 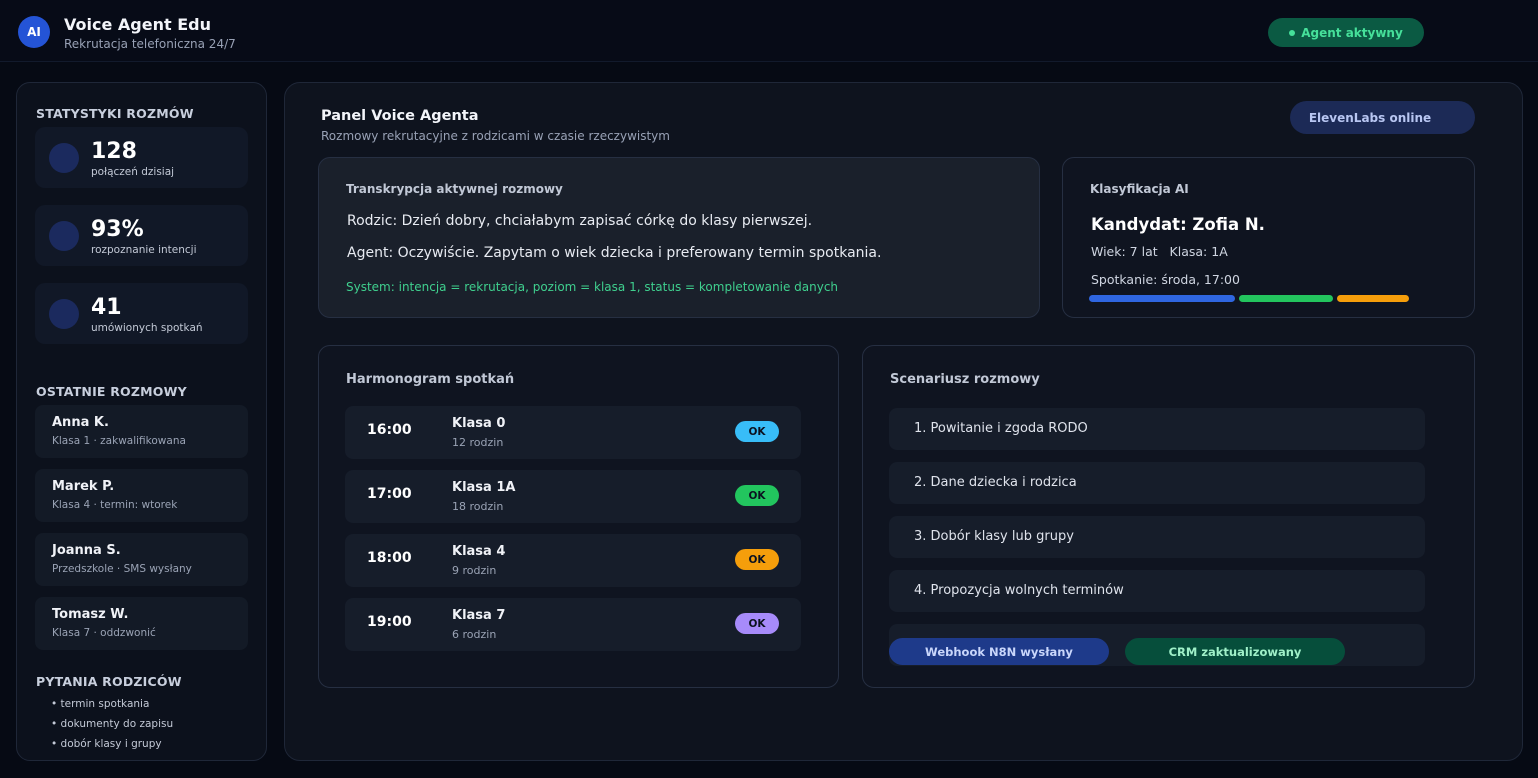 What do you see at coordinates (484, 487) in the screenshot?
I see `schedule-class: Klasa 1A` at bounding box center [484, 487].